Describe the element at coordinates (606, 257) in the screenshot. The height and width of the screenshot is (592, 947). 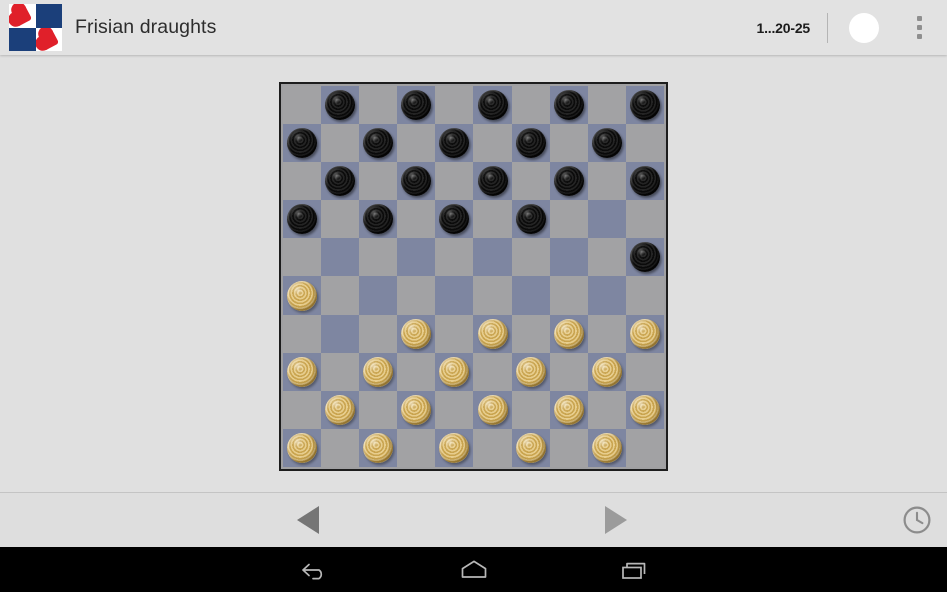
I see `board-square-r4-c8` at that location.